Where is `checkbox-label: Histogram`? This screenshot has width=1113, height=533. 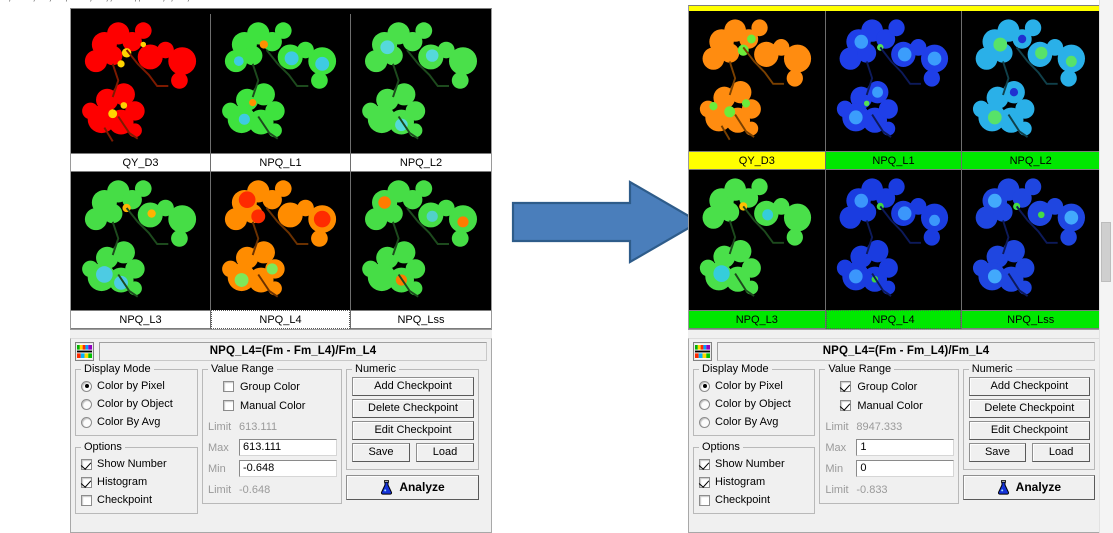 checkbox-label: Histogram is located at coordinates (740, 482).